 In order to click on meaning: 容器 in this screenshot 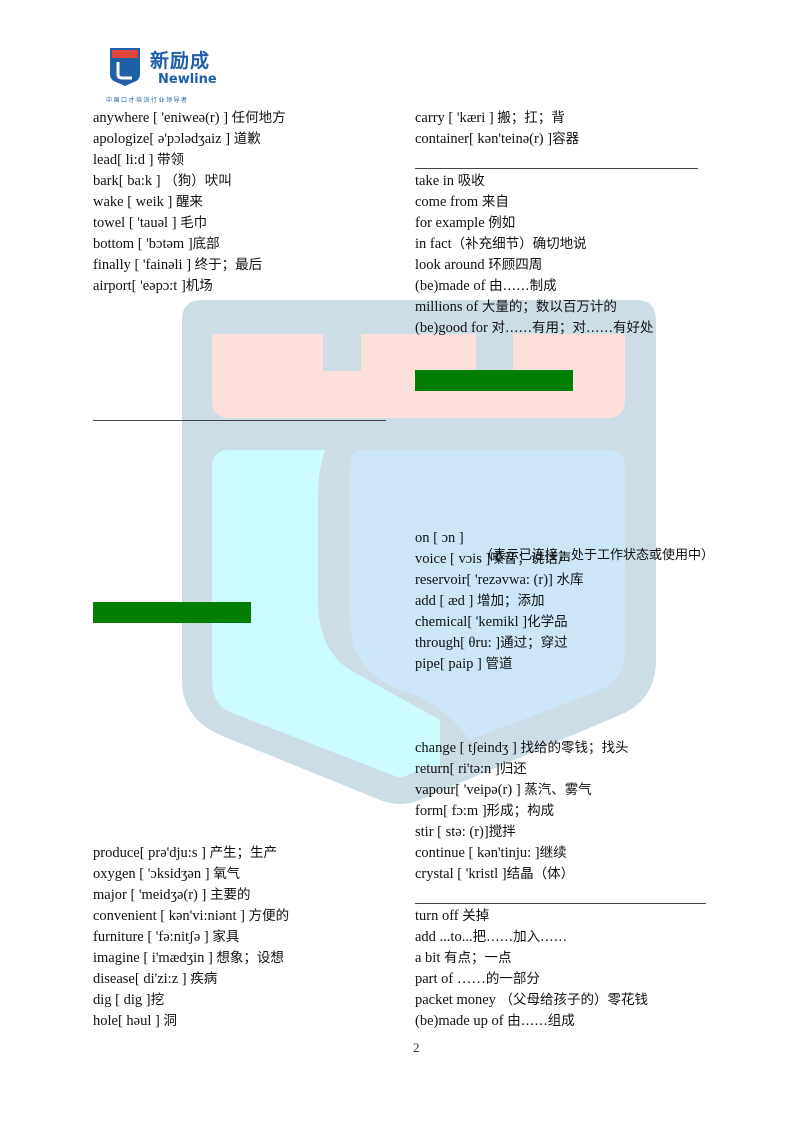, I will do `click(566, 139)`.